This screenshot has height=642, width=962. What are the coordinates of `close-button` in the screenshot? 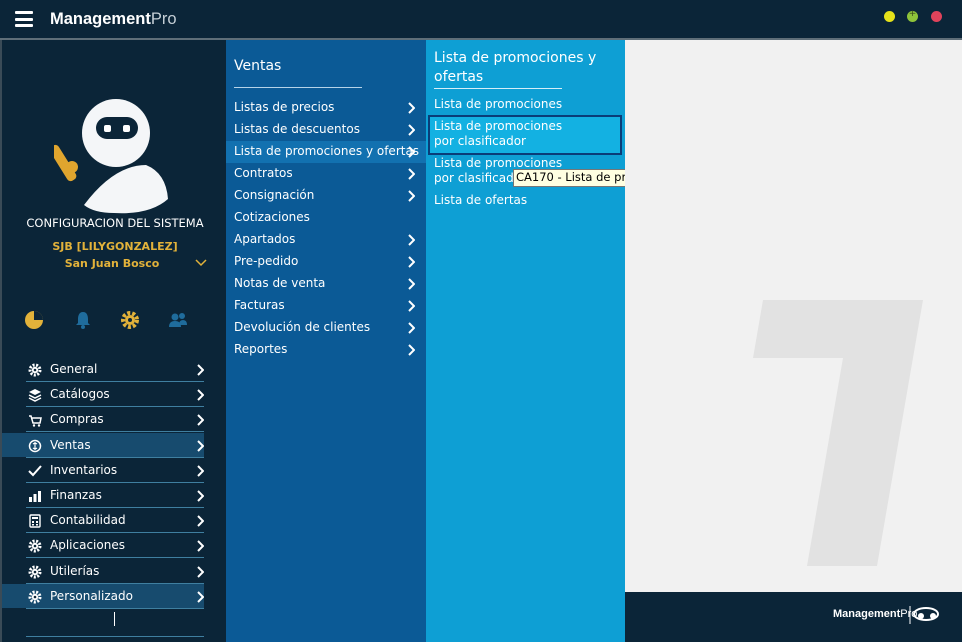 It's located at (936, 16).